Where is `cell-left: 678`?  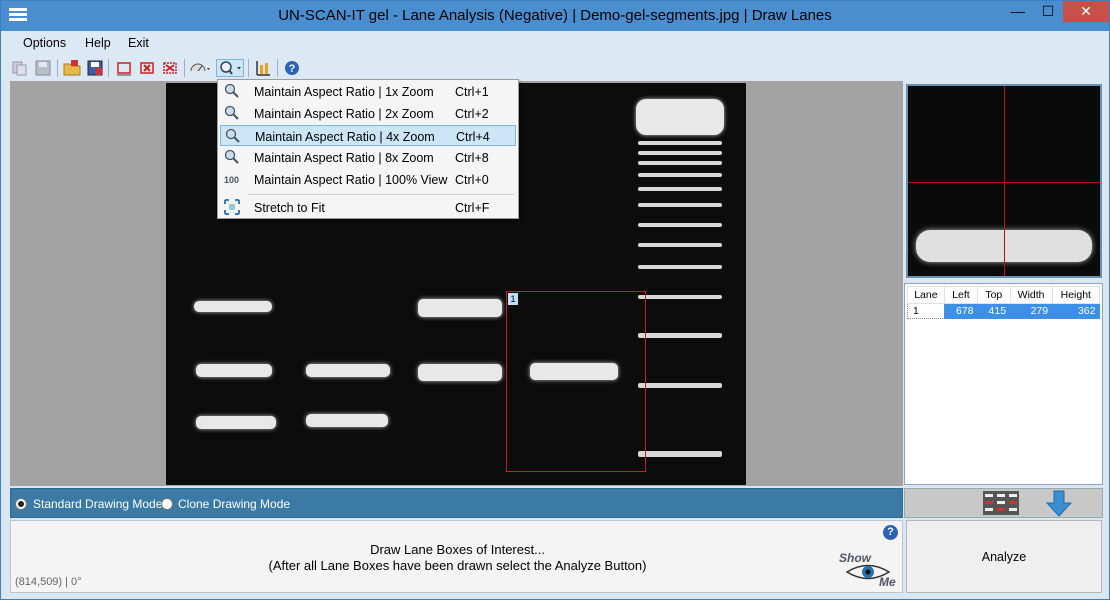 cell-left: 678 is located at coordinates (961, 311).